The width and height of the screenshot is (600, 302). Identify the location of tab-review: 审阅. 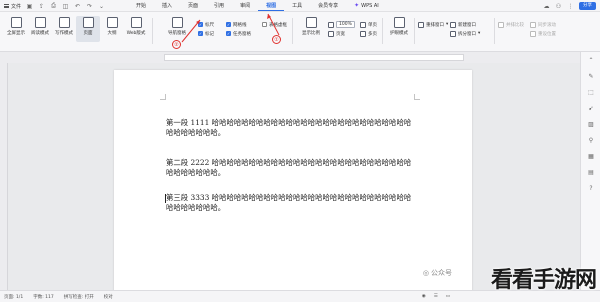
(245, 6).